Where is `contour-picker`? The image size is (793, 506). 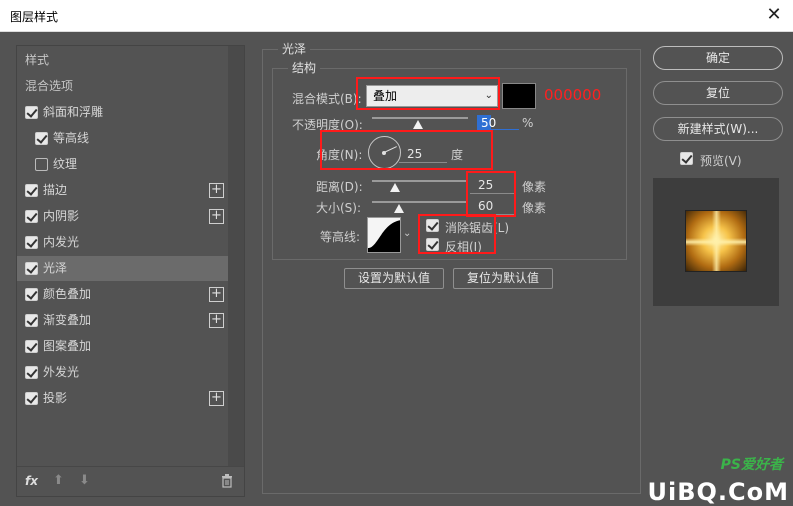 contour-picker is located at coordinates (384, 235).